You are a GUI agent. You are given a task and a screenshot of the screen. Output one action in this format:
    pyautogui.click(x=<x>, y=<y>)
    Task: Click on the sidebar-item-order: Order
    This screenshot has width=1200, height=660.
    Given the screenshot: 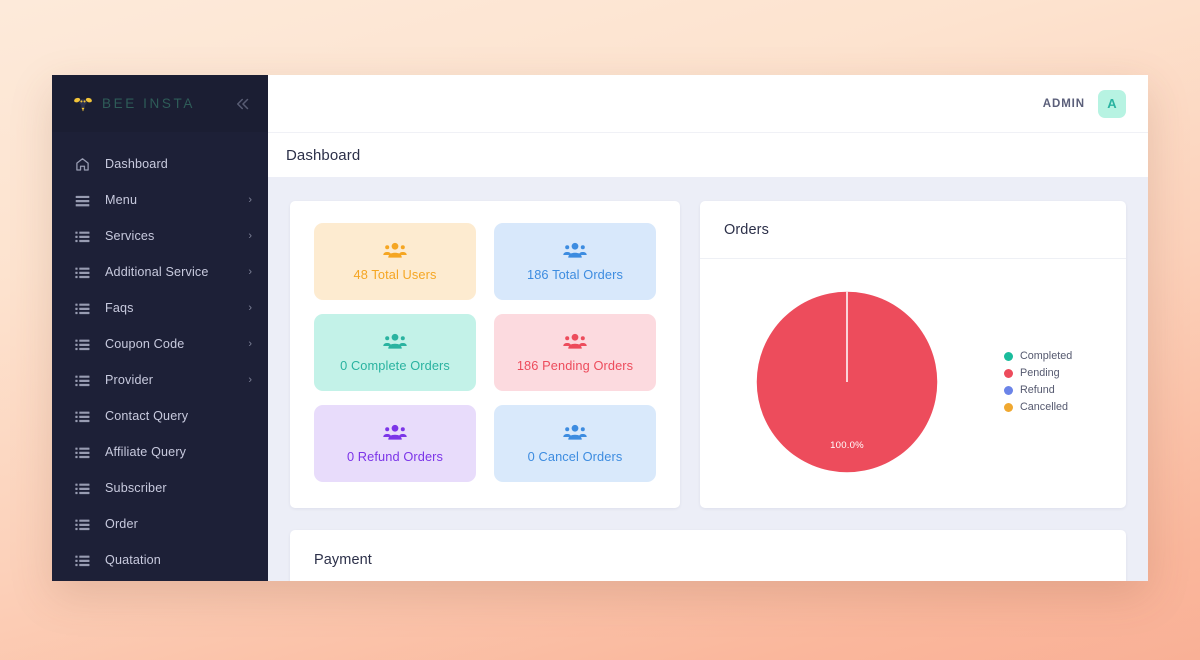 What is the action you would take?
    pyautogui.click(x=160, y=524)
    